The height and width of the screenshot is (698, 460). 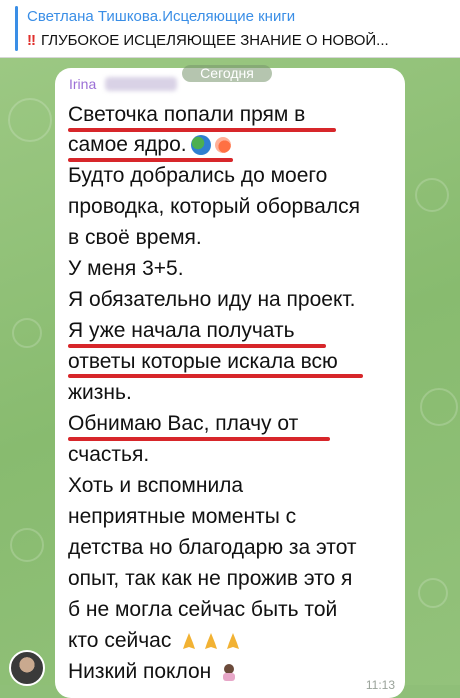 I want to click on message-line: неприятные моменты с, so click(x=182, y=516).